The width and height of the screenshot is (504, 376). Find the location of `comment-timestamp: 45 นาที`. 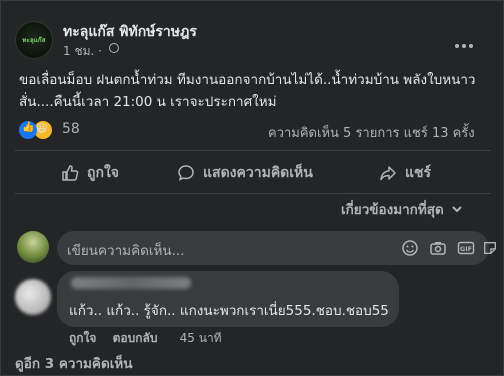

comment-timestamp: 45 นาที is located at coordinates (201, 338).